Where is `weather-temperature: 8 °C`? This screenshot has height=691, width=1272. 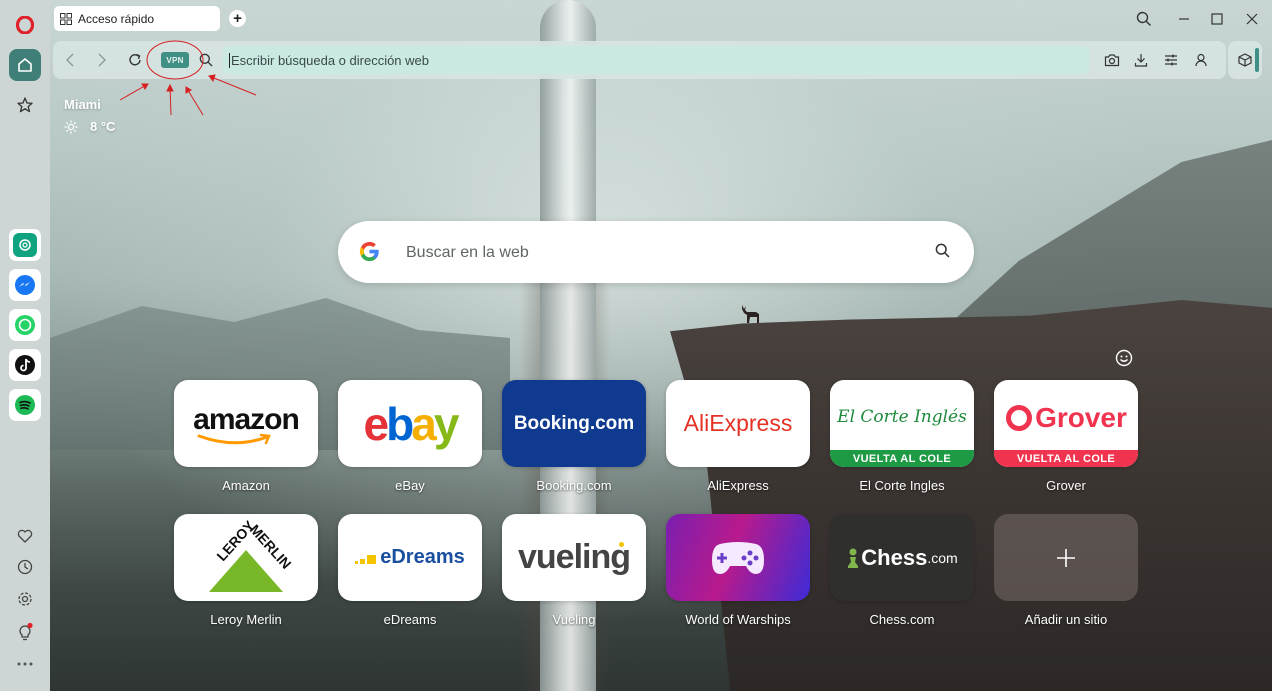
weather-temperature: 8 °C is located at coordinates (103, 126).